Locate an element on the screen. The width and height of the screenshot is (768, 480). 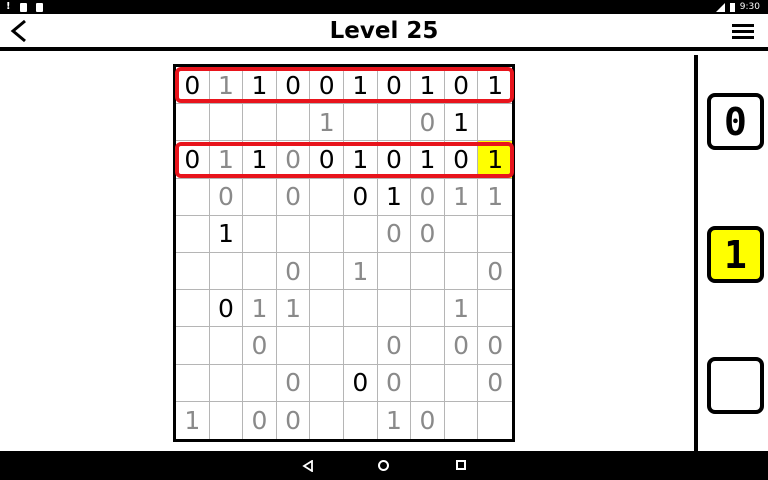
digit-one-button: 1 is located at coordinates (735, 254).